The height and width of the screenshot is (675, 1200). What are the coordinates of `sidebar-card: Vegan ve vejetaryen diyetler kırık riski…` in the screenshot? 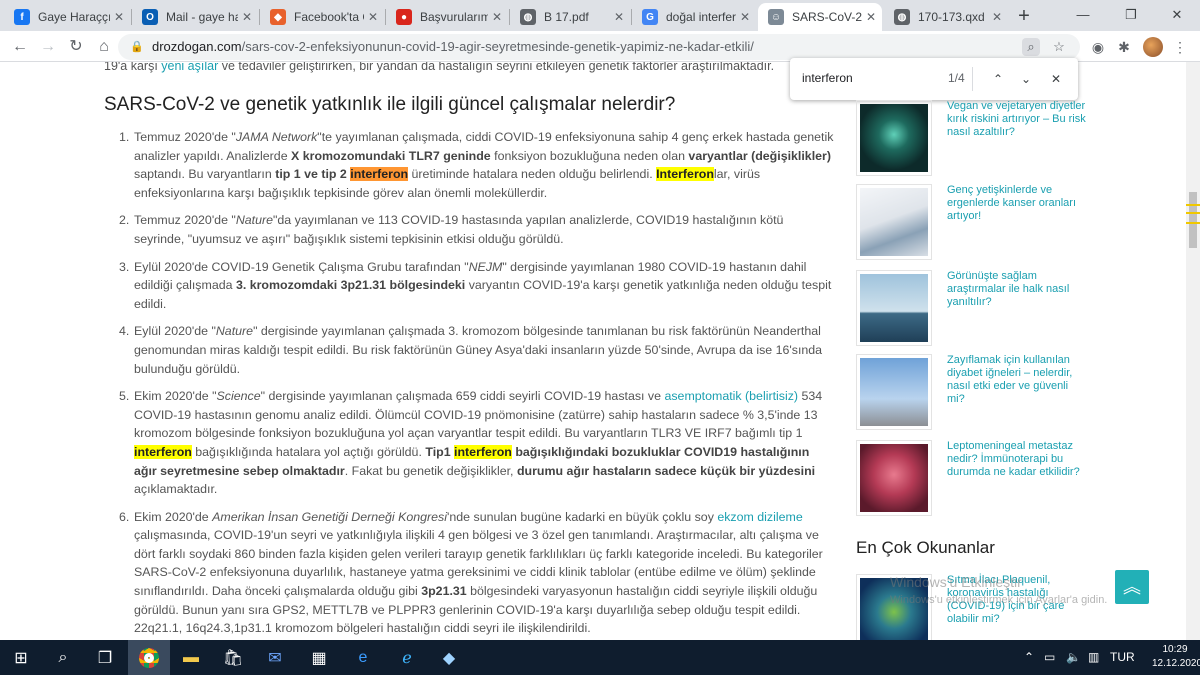 It's located at (1021, 139).